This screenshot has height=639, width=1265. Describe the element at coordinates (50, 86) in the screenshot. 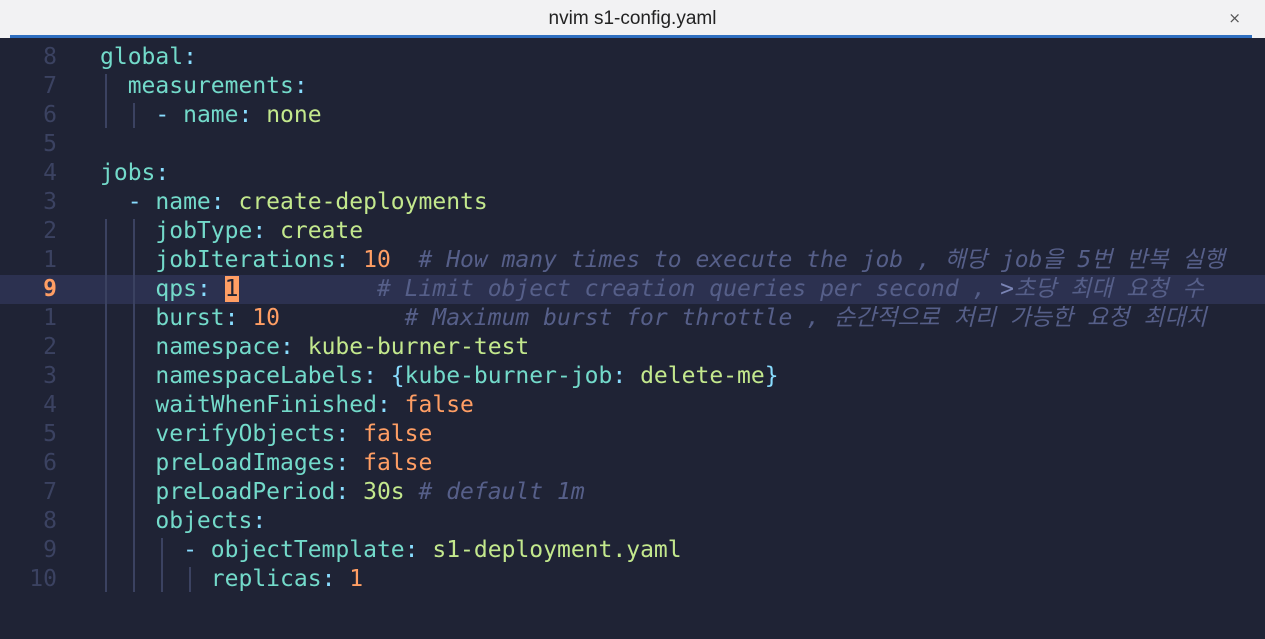

I see `line-number: 7` at that location.